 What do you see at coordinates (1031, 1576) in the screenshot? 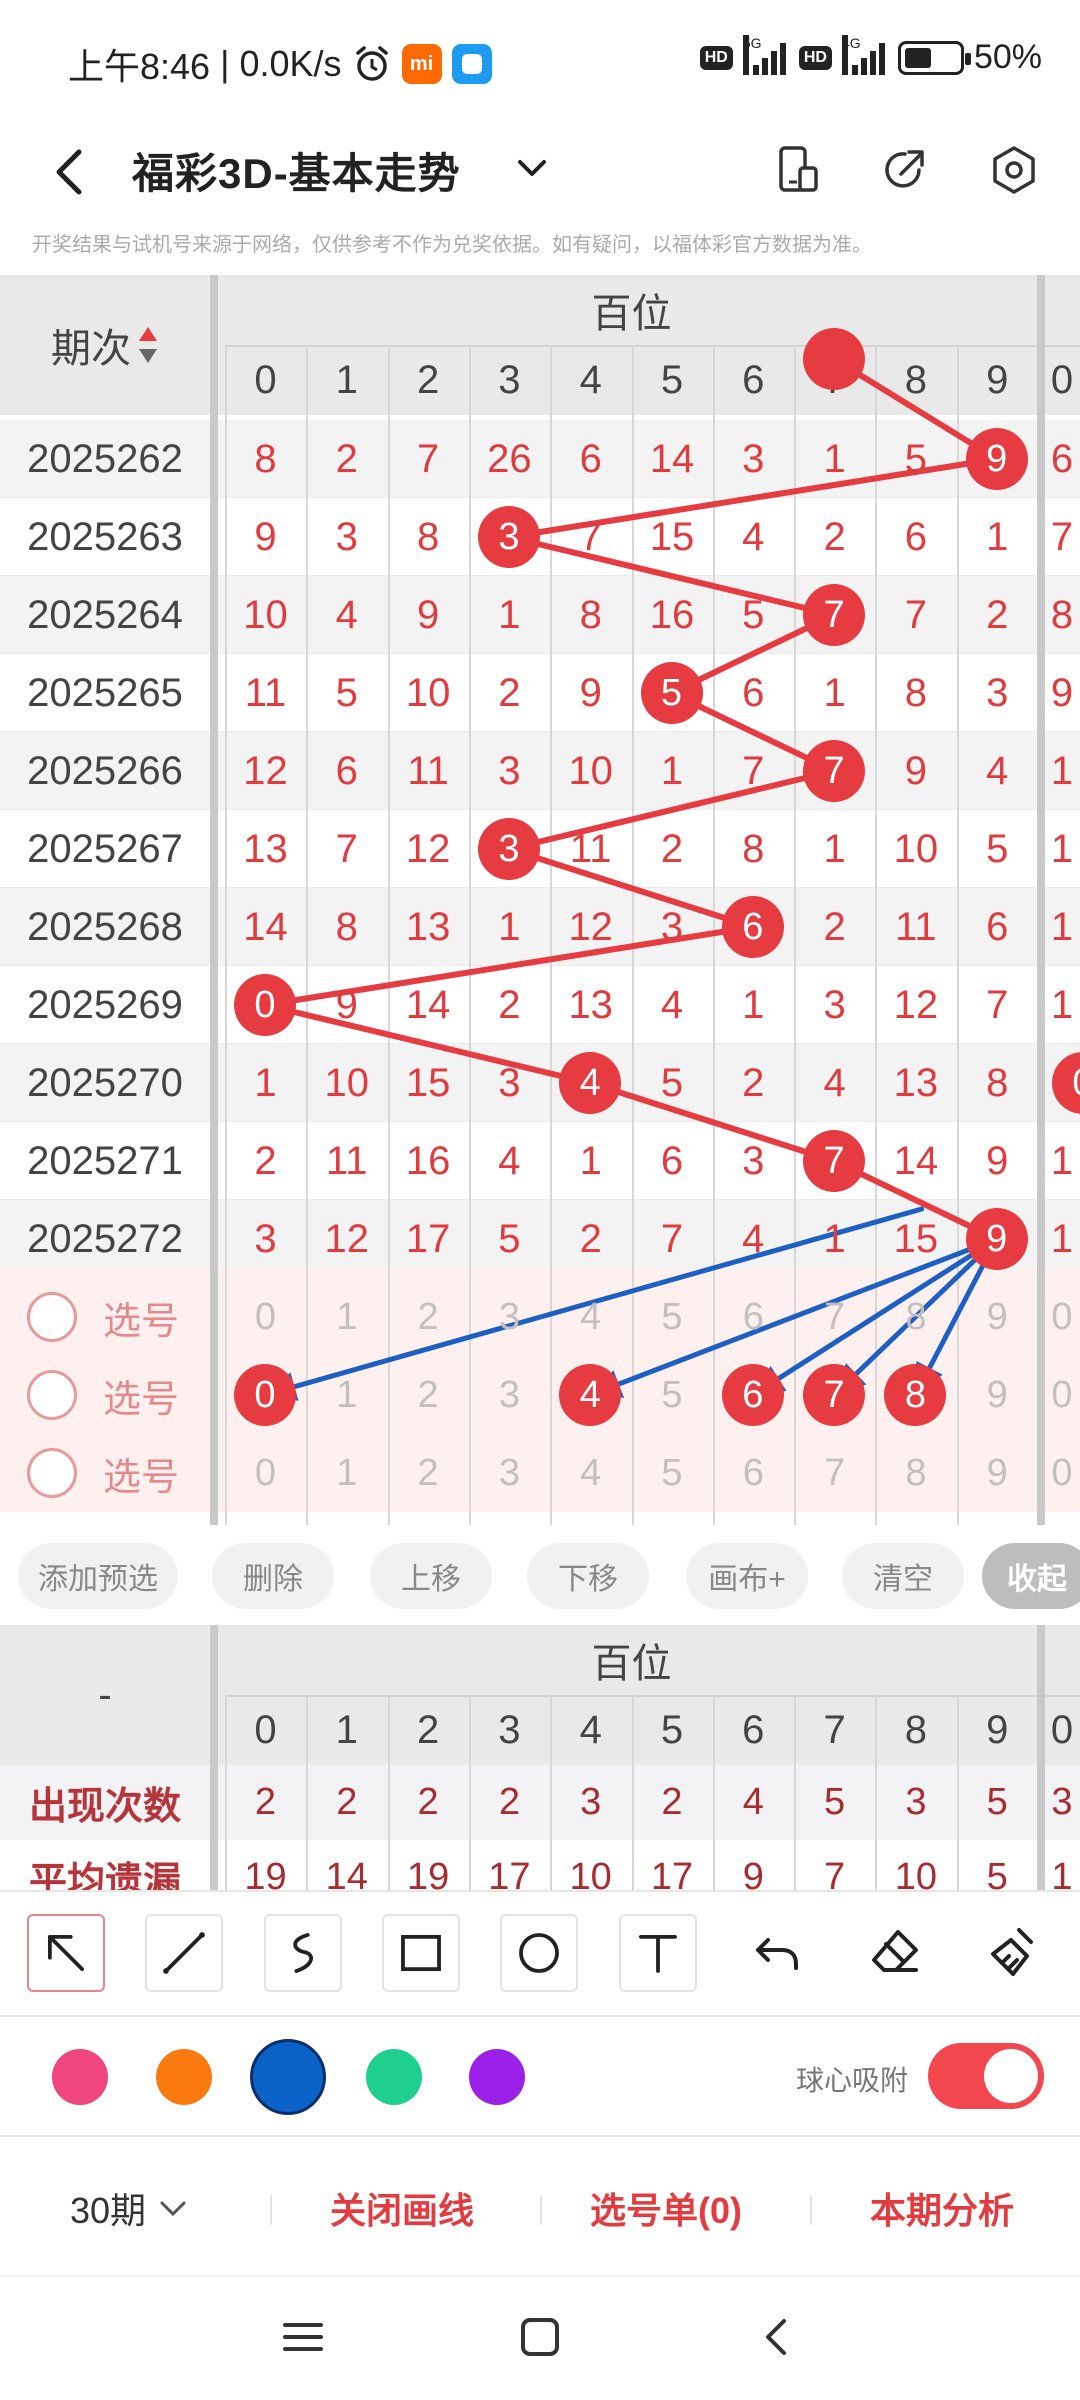
I see `collapse-button: 收起` at bounding box center [1031, 1576].